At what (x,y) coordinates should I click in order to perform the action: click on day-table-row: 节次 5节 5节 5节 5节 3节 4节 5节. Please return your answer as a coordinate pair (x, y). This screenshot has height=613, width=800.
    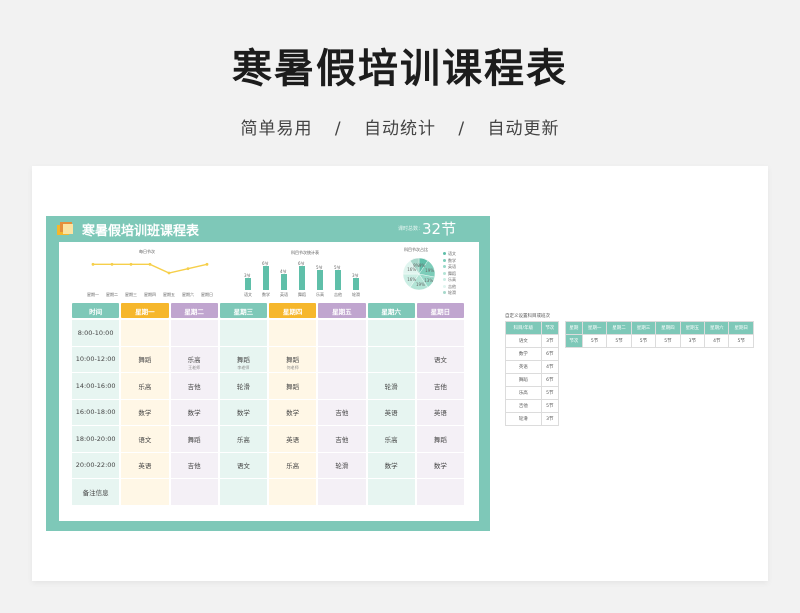
    Looking at the image, I should click on (659, 341).